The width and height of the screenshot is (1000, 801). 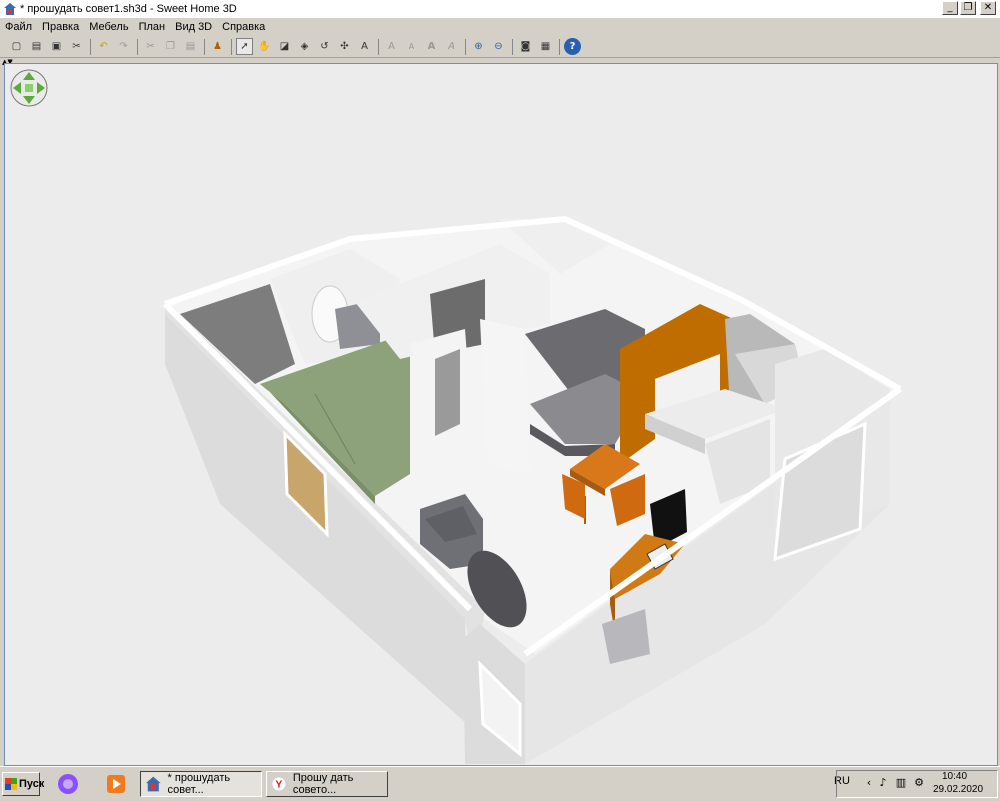 I want to click on start-label: Пуск, so click(x=32, y=784).